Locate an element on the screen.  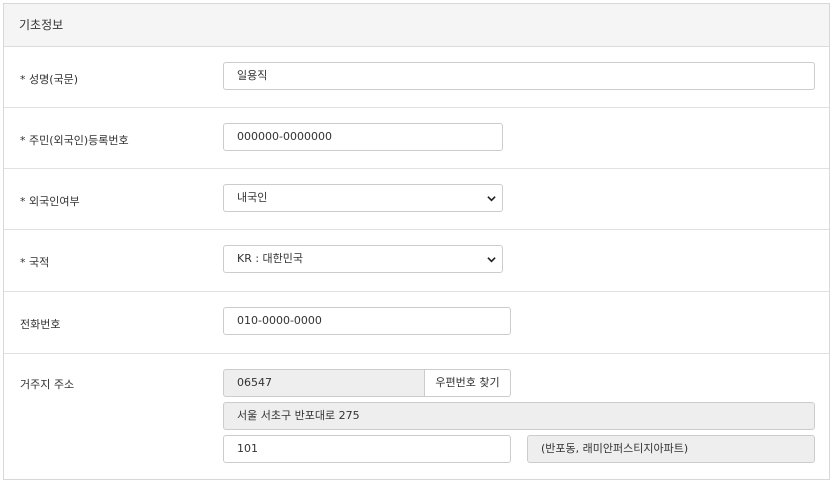
row-name: * 성명(국문) 일용직 is located at coordinates (416, 77).